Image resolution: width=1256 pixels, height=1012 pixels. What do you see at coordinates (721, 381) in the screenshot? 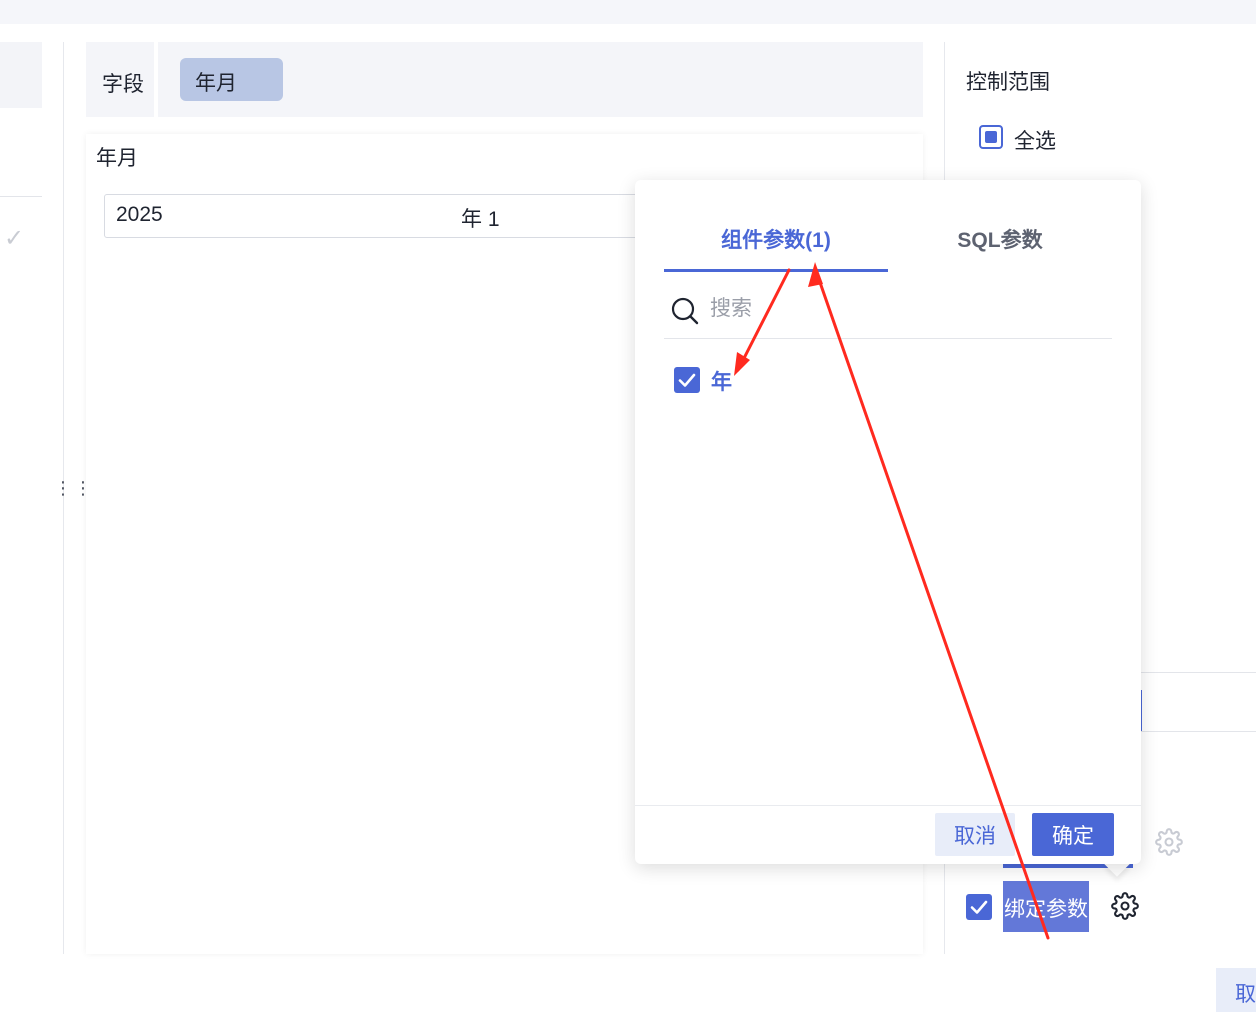
I see `param-label: 年` at bounding box center [721, 381].